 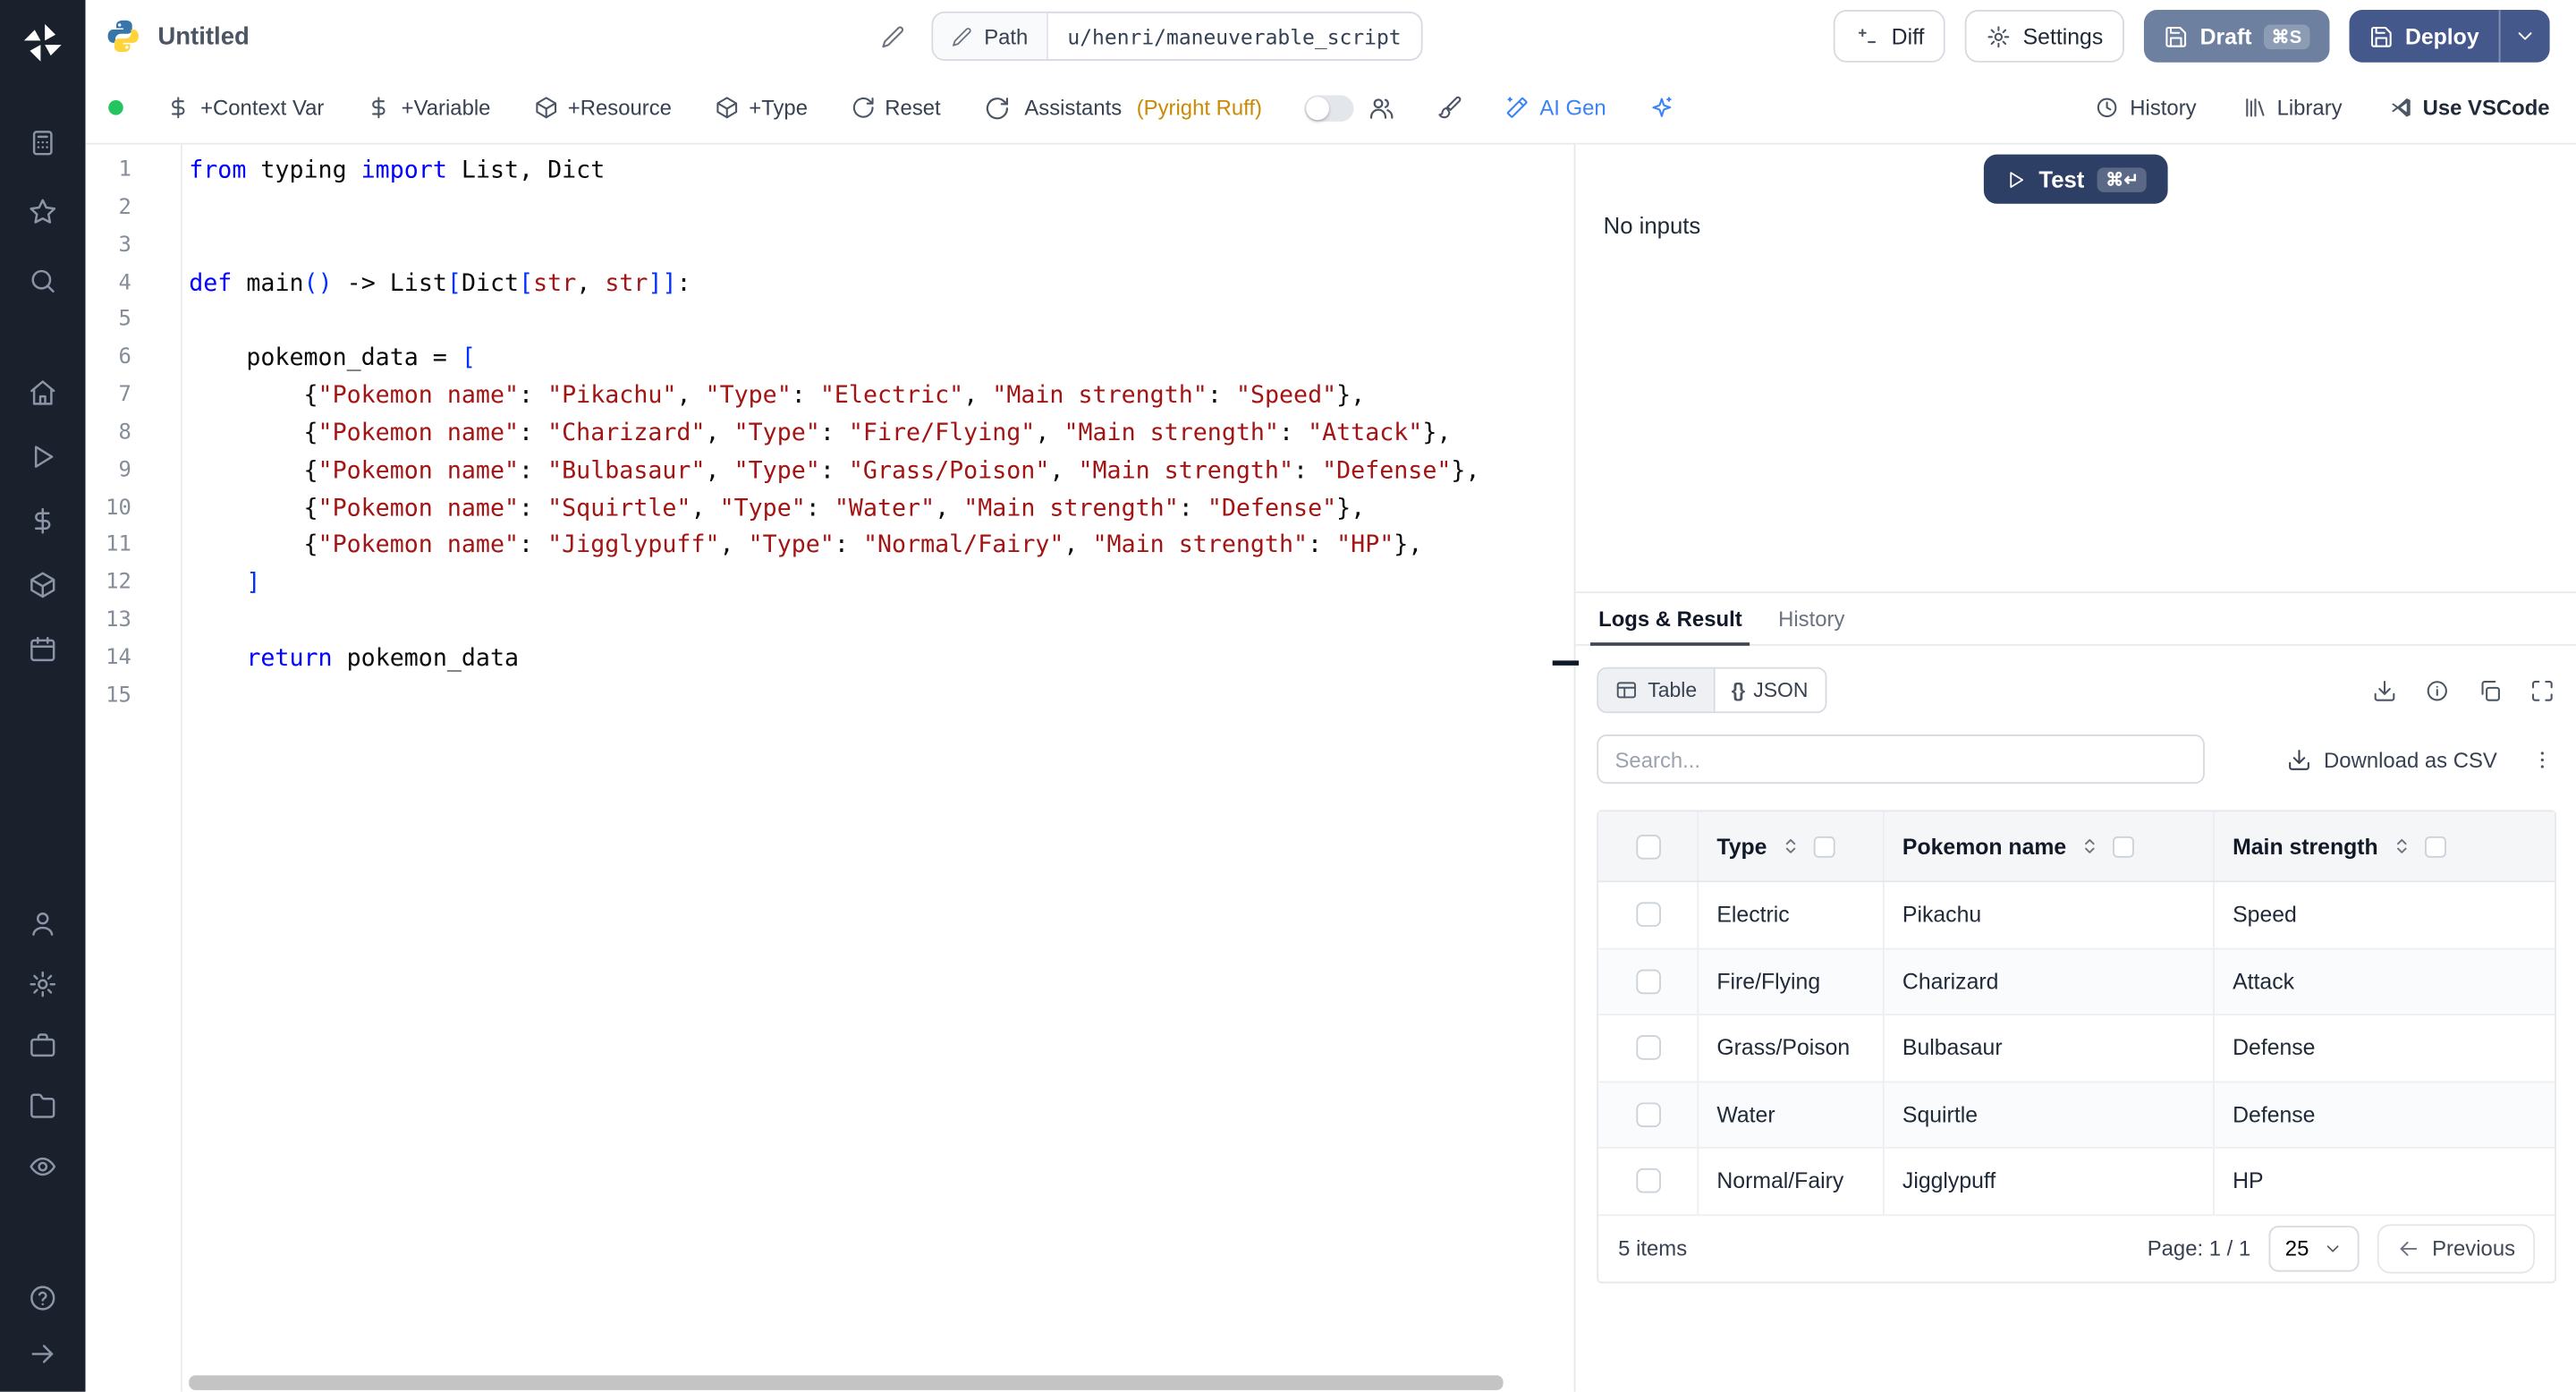 What do you see at coordinates (761, 108) in the screenshot?
I see `add-type-button: +Type` at bounding box center [761, 108].